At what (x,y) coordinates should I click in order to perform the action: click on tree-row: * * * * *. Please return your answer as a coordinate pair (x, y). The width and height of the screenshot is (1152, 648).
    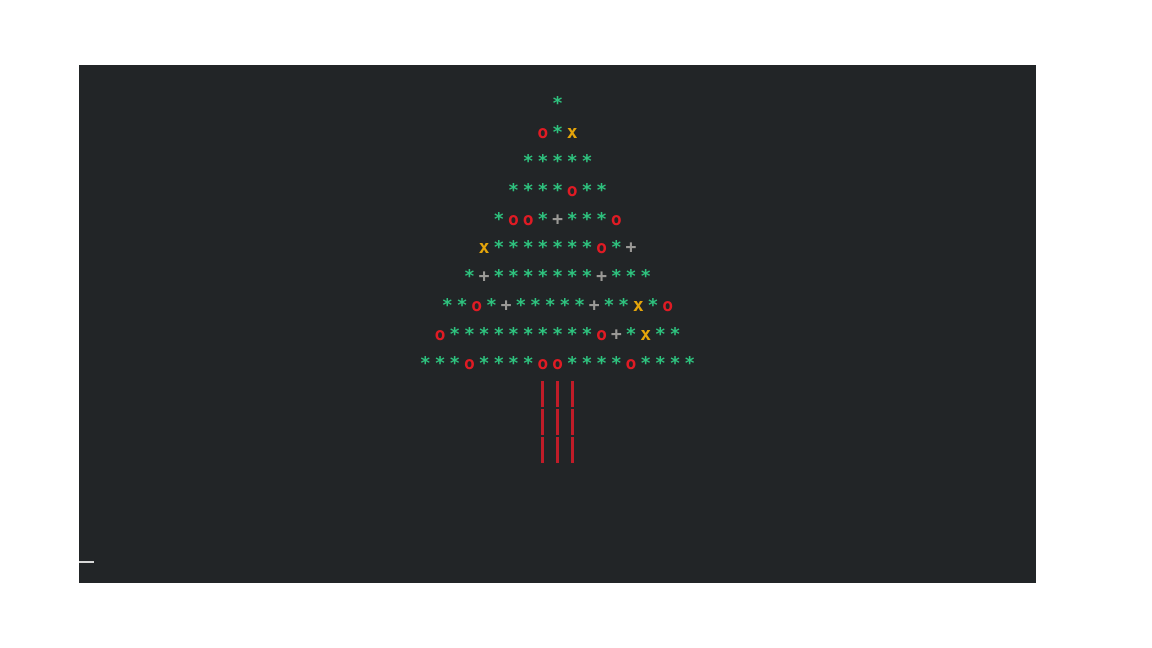
    Looking at the image, I should click on (557, 162).